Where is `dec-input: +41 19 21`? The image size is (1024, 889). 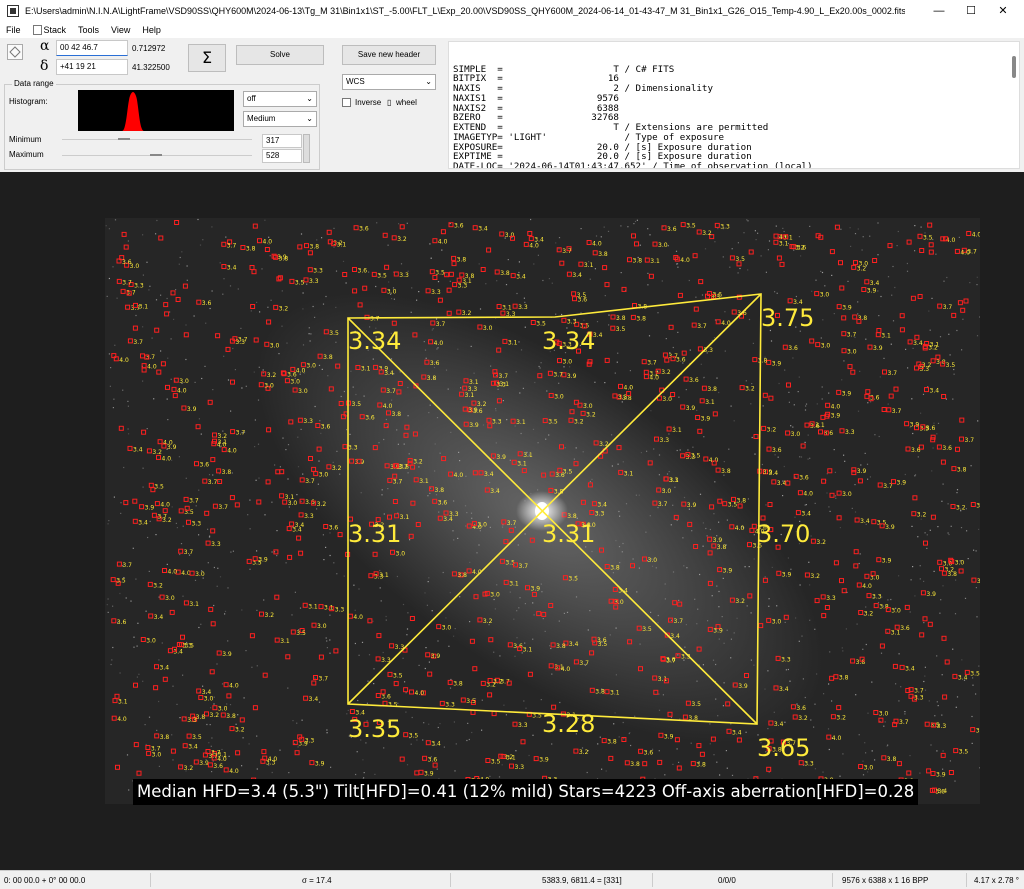 dec-input: +41 19 21 is located at coordinates (92, 67).